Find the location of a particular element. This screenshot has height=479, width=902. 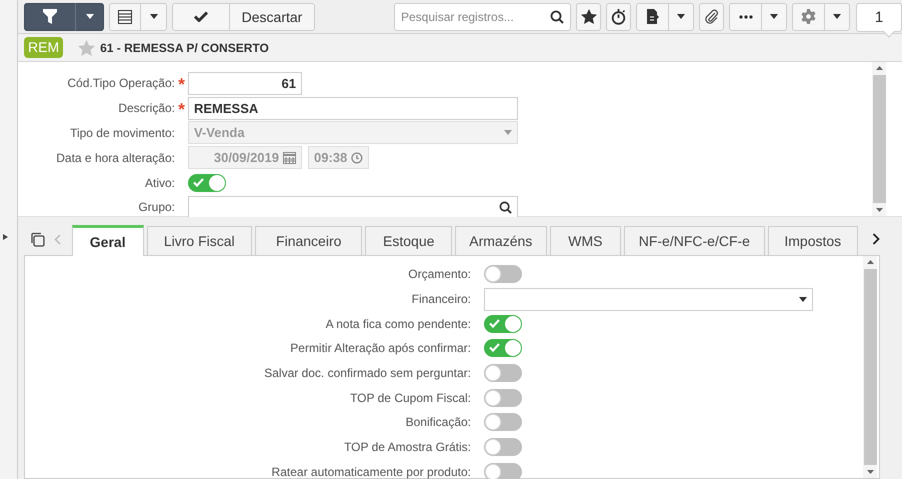

settings-icon is located at coordinates (808, 16).